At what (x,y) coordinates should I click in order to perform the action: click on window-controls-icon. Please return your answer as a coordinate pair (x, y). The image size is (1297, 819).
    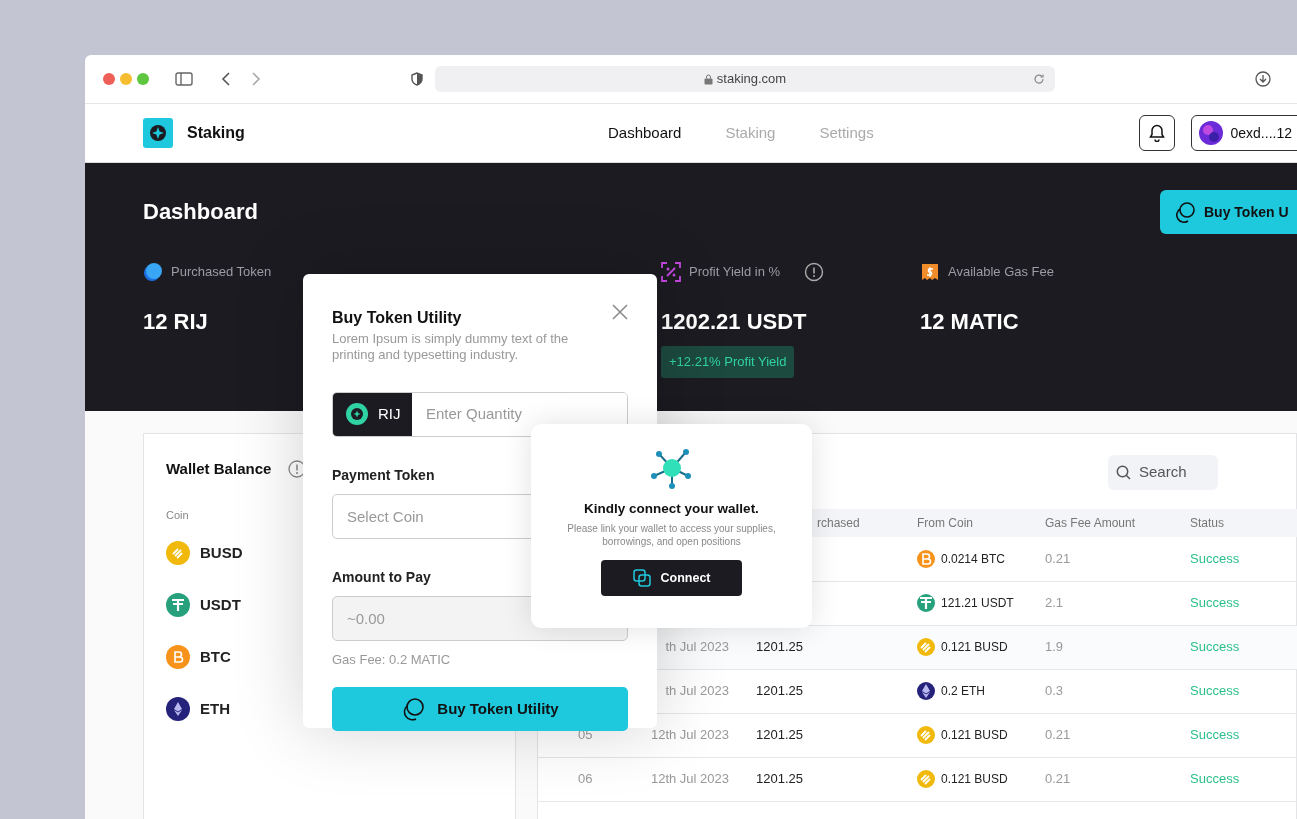
    Looking at the image, I should click on (126, 79).